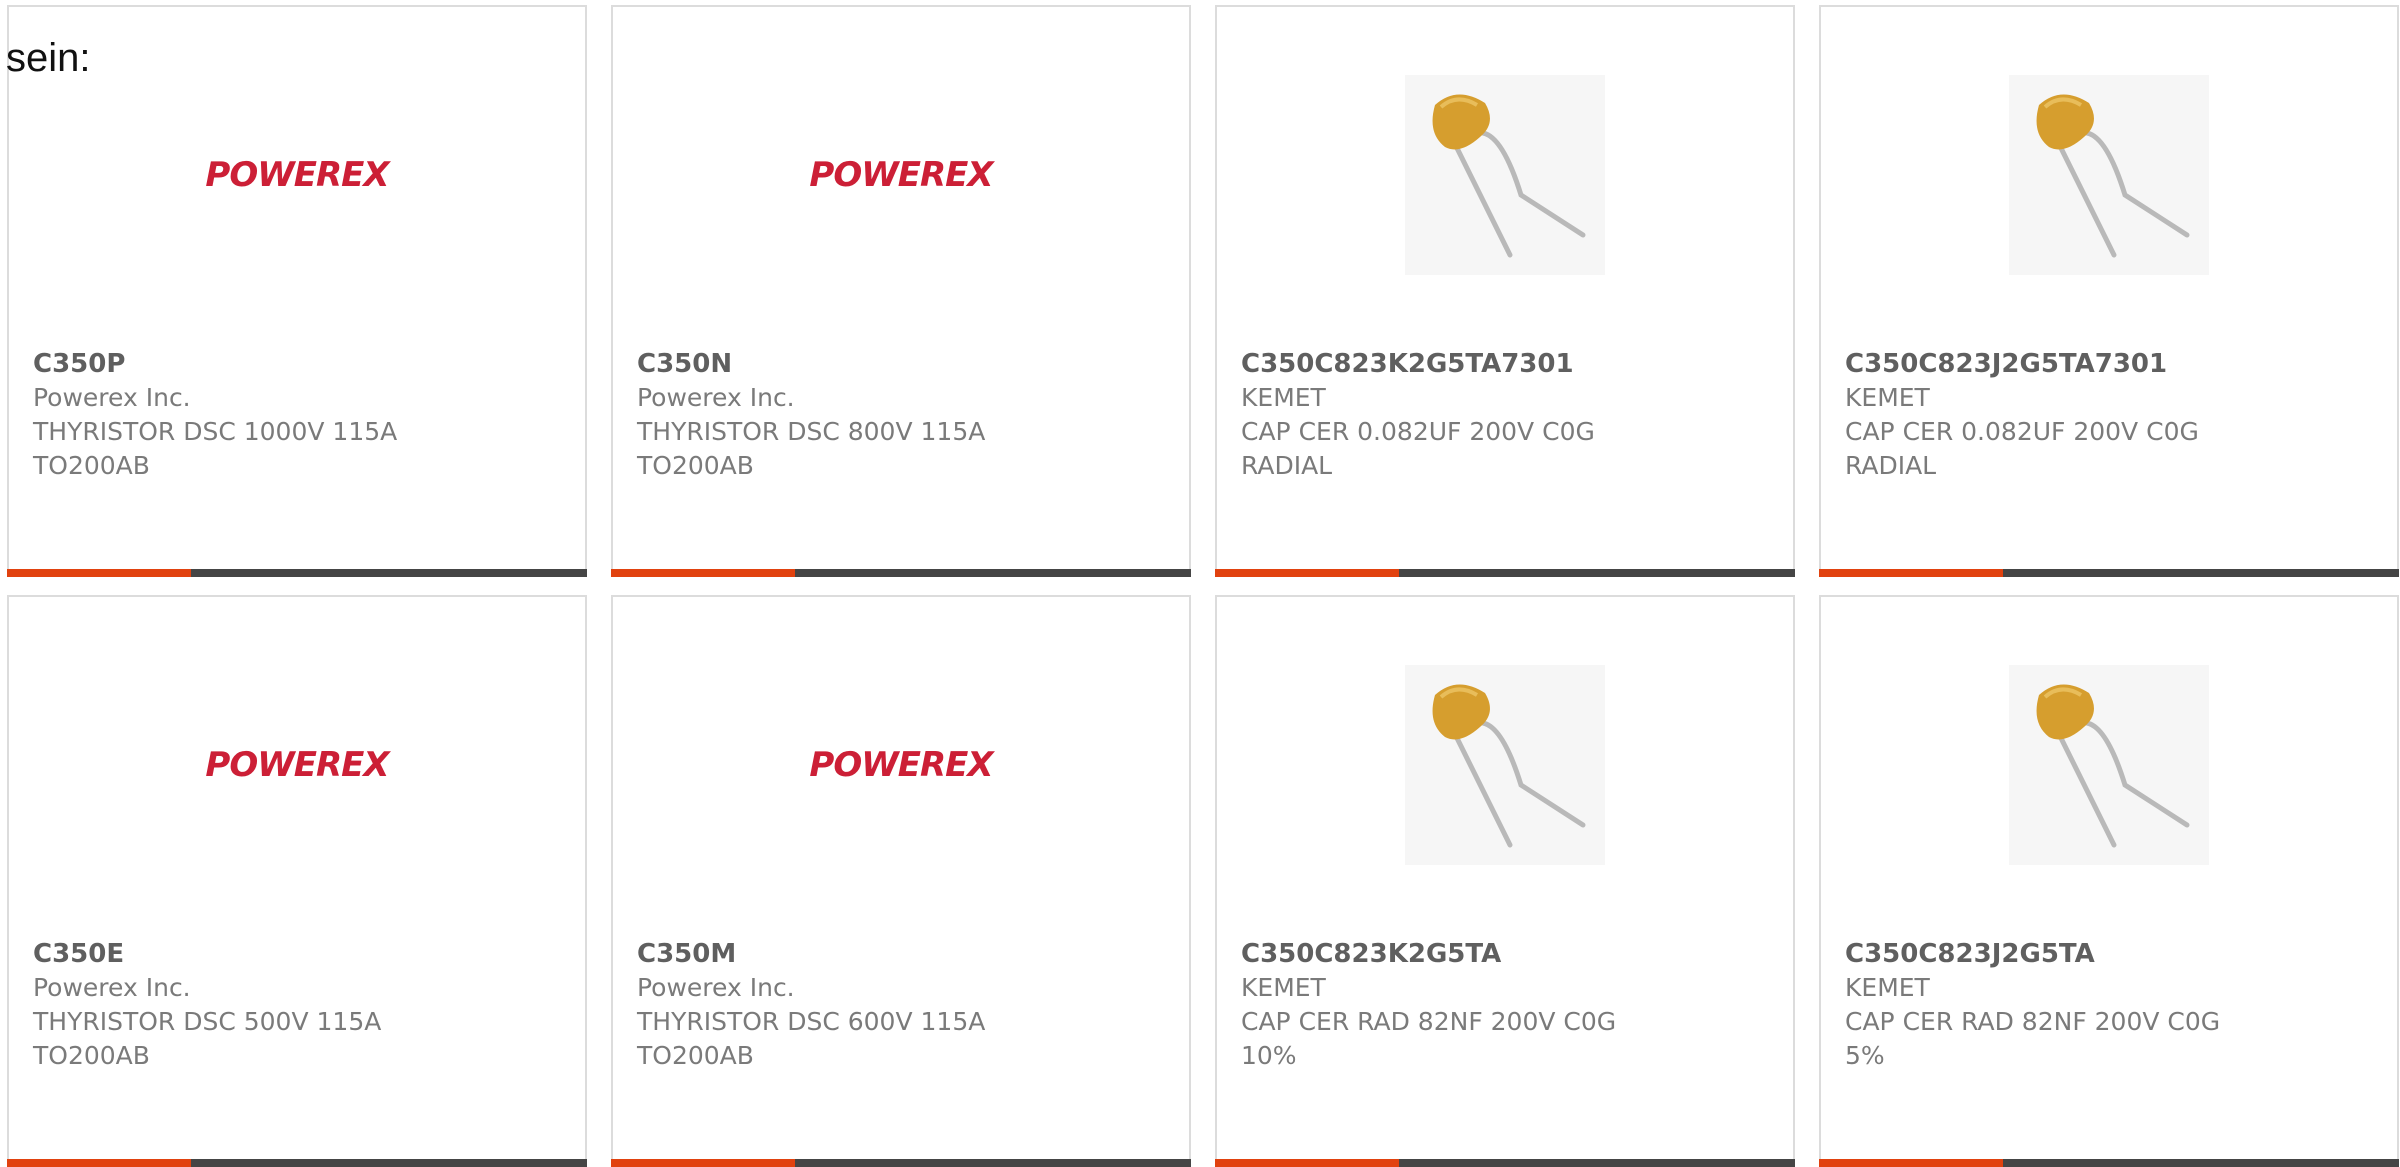 The image size is (2400, 1167). What do you see at coordinates (1505, 954) in the screenshot?
I see `part-number: C350C823K2G5TA` at bounding box center [1505, 954].